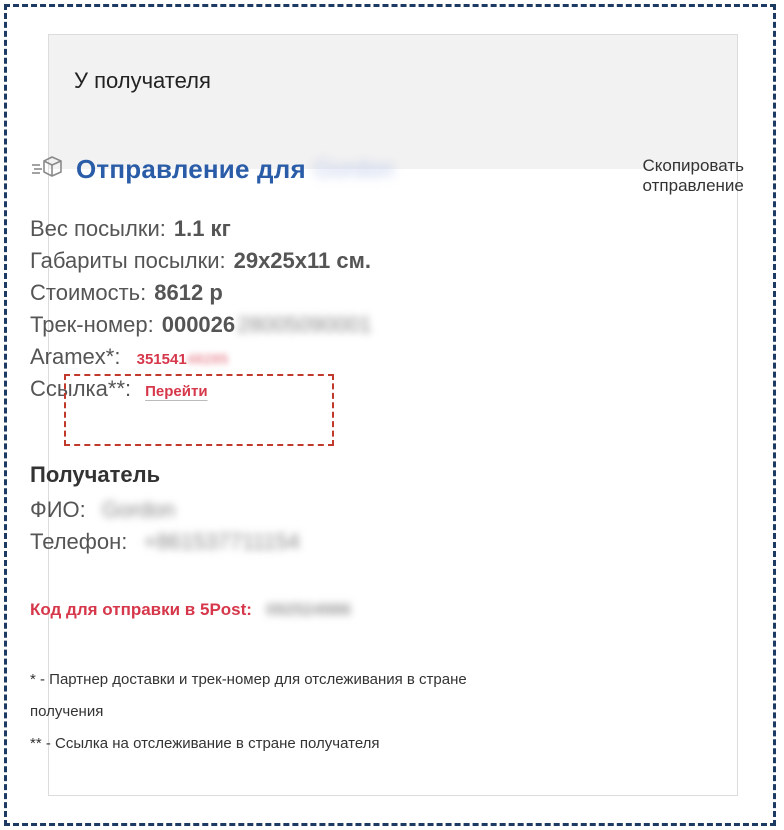 The height and width of the screenshot is (830, 784). Describe the element at coordinates (353, 169) in the screenshot. I see `recipient-name-blurred: Gordon` at that location.